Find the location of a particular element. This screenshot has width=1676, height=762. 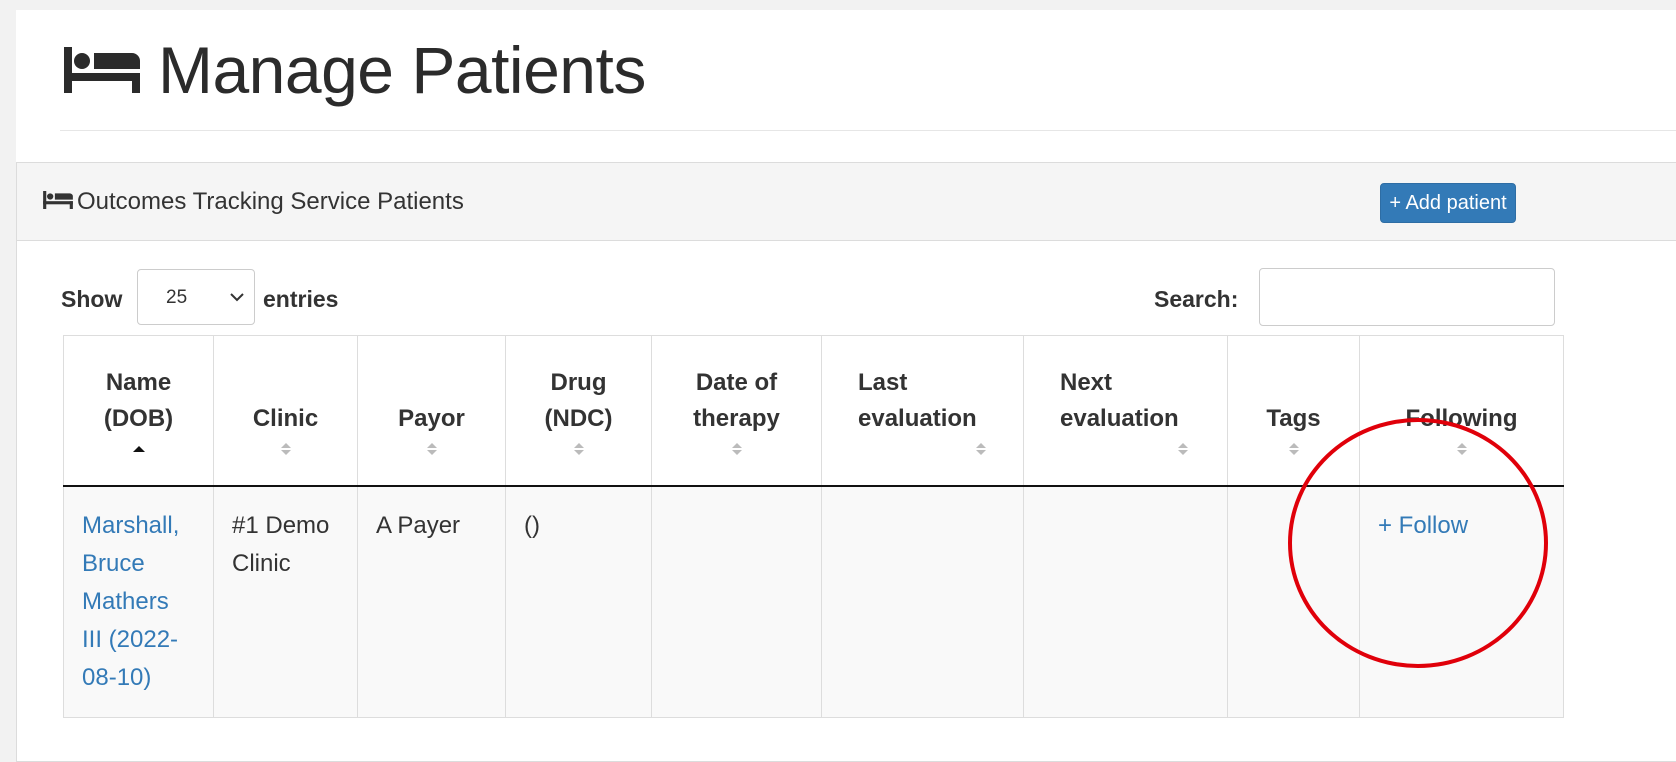

follow-link: + Follow is located at coordinates (1423, 525).